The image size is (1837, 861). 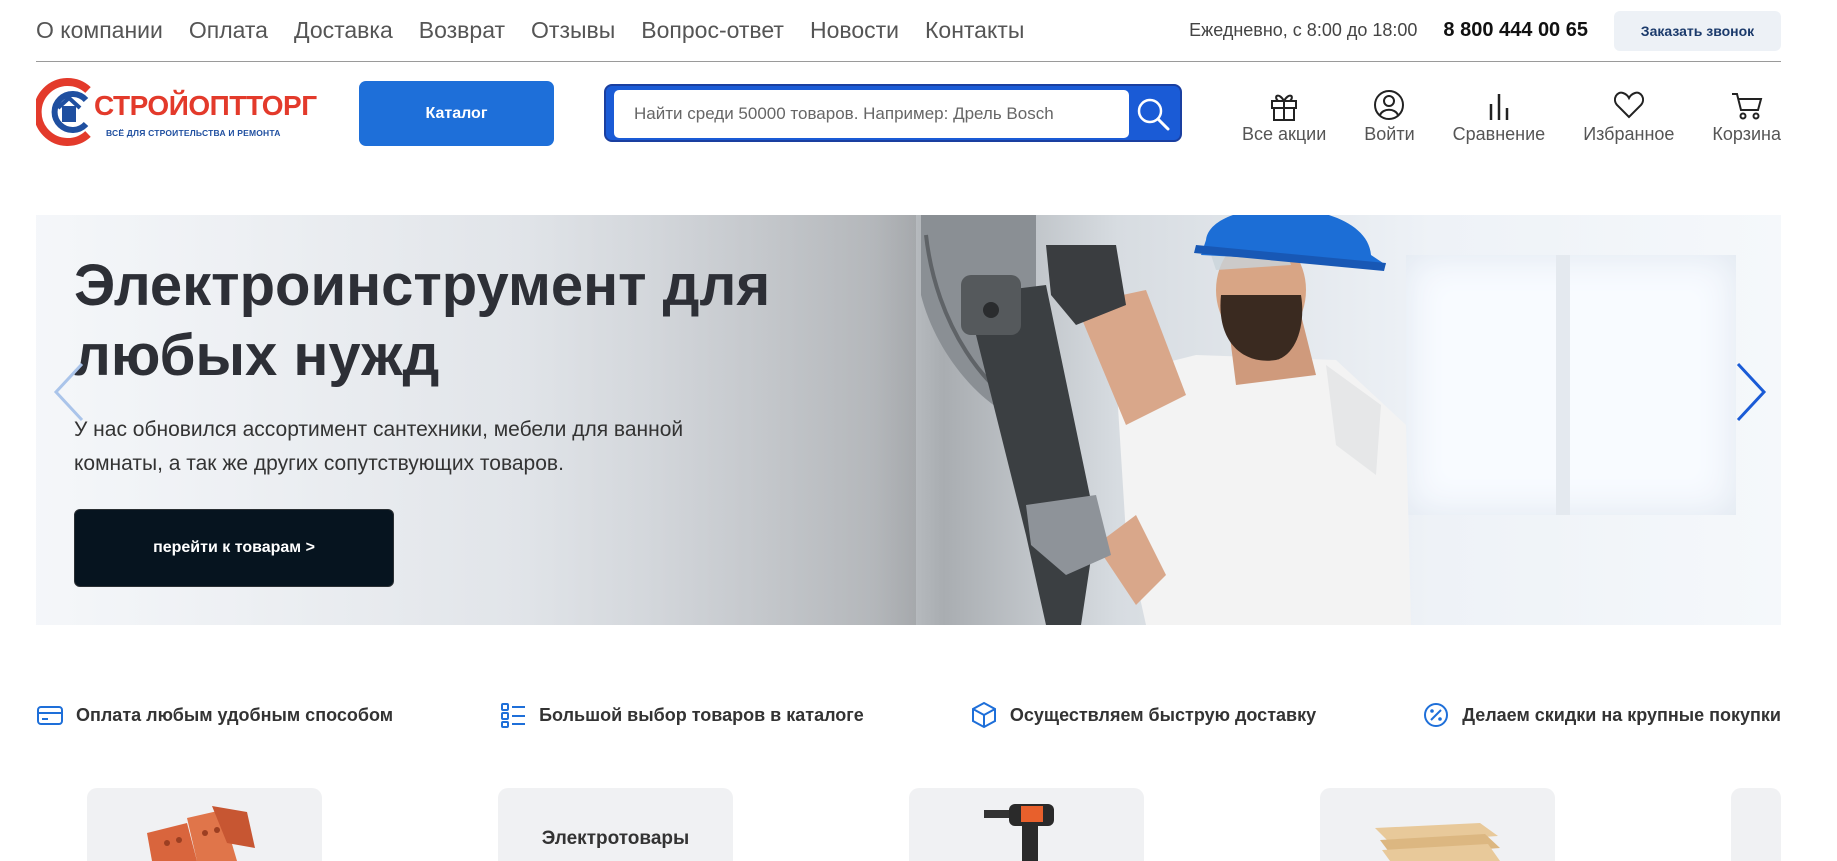 What do you see at coordinates (1436, 715) in the screenshot?
I see `percent-icon` at bounding box center [1436, 715].